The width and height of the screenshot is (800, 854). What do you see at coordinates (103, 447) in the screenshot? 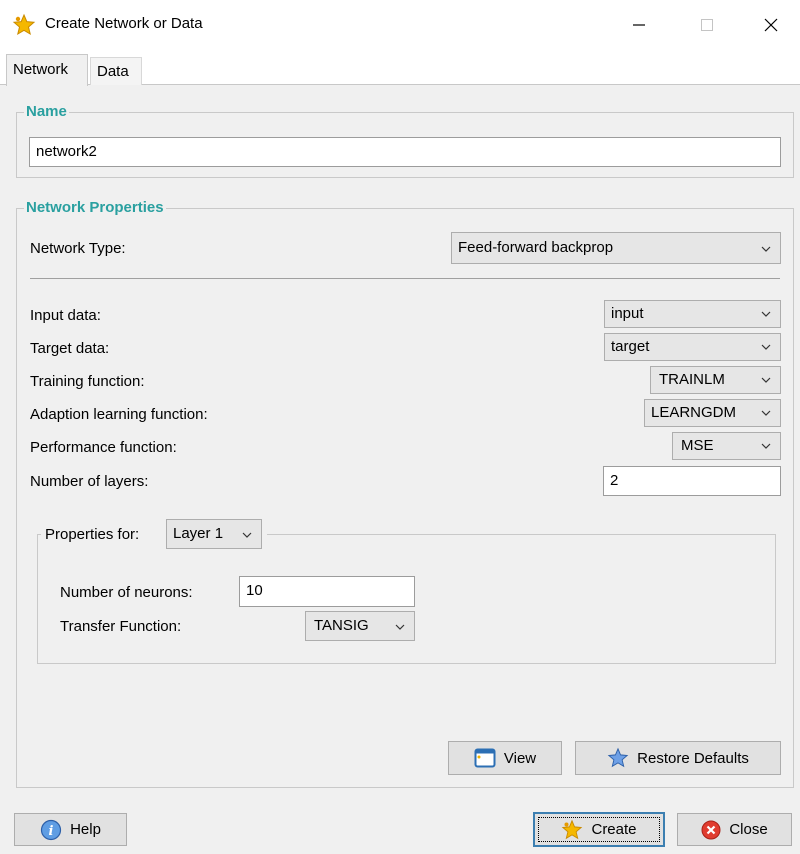
I see `performance-function-label: Performance function:` at bounding box center [103, 447].